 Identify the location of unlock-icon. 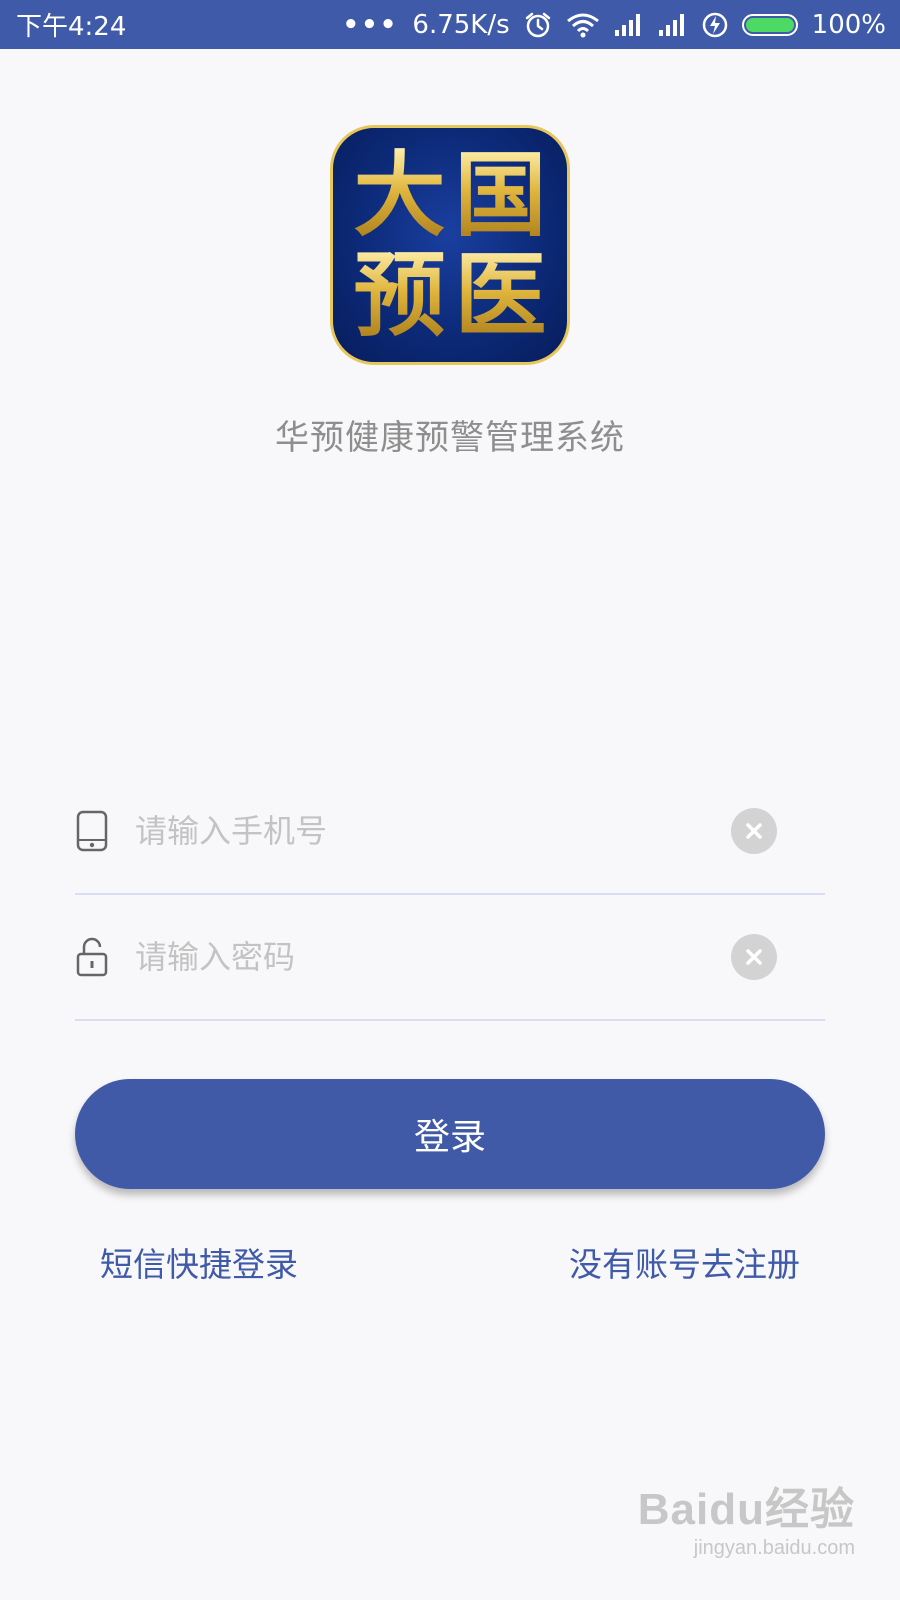
(92, 957).